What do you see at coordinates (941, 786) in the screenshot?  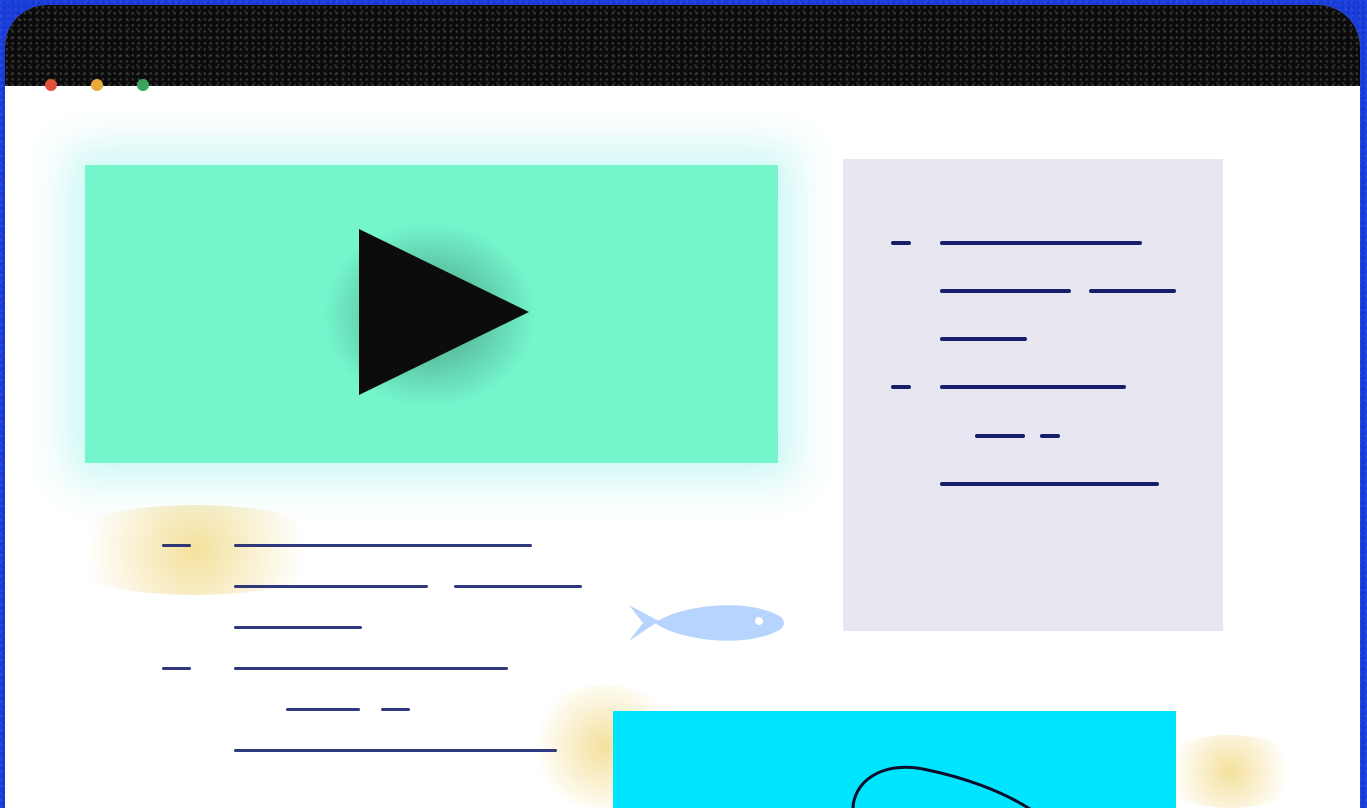 I see `swirl-line` at bounding box center [941, 786].